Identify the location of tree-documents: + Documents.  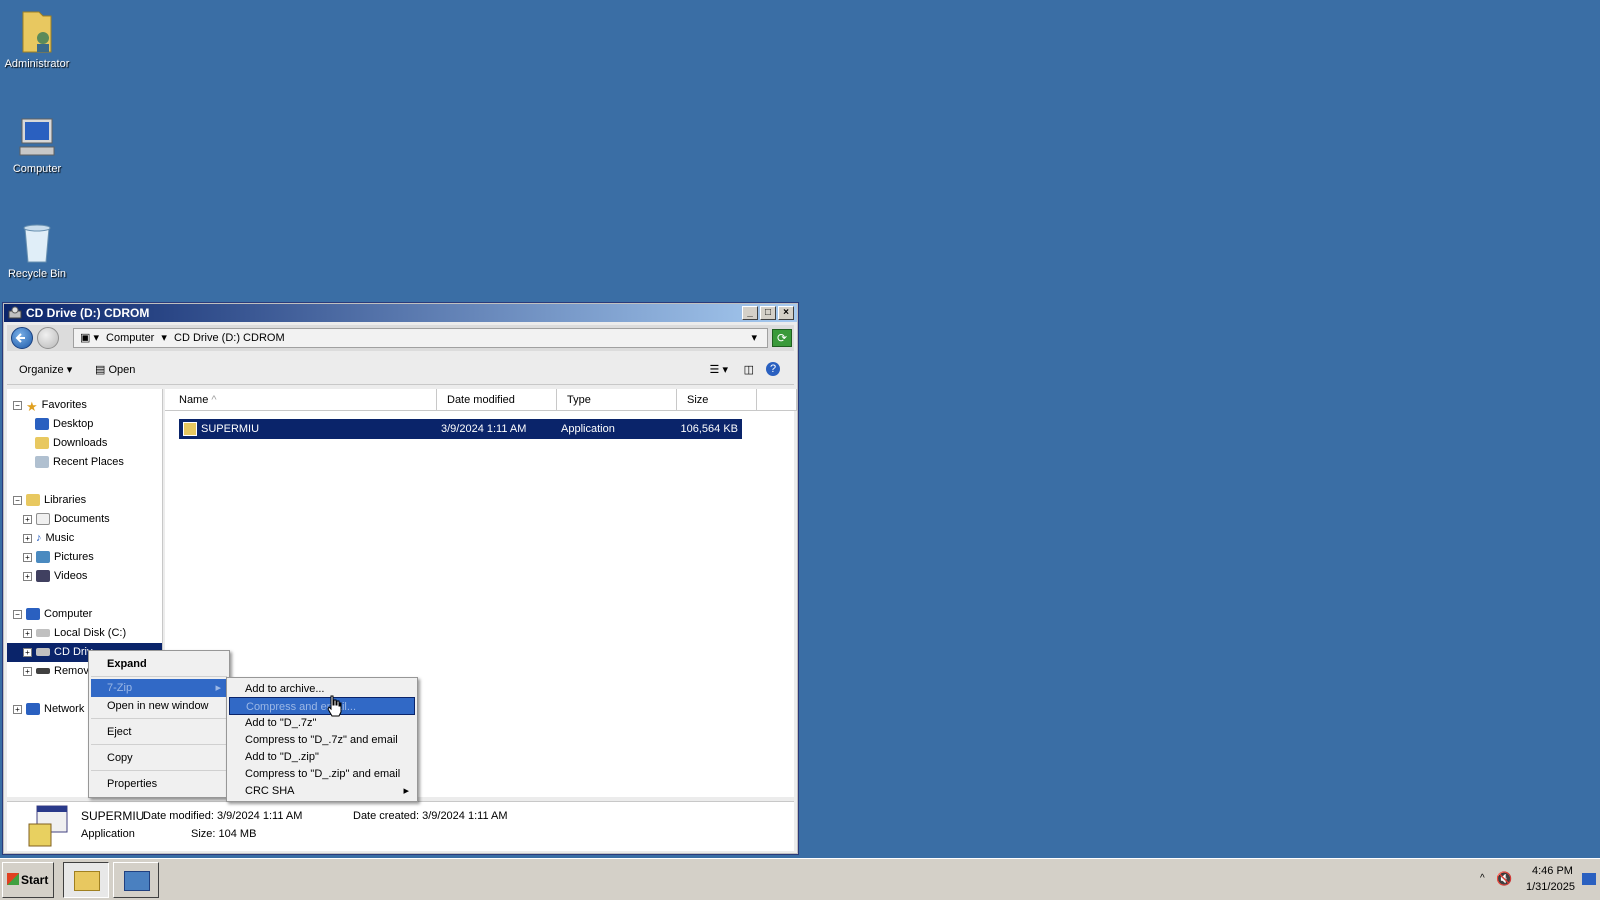
(66, 519).